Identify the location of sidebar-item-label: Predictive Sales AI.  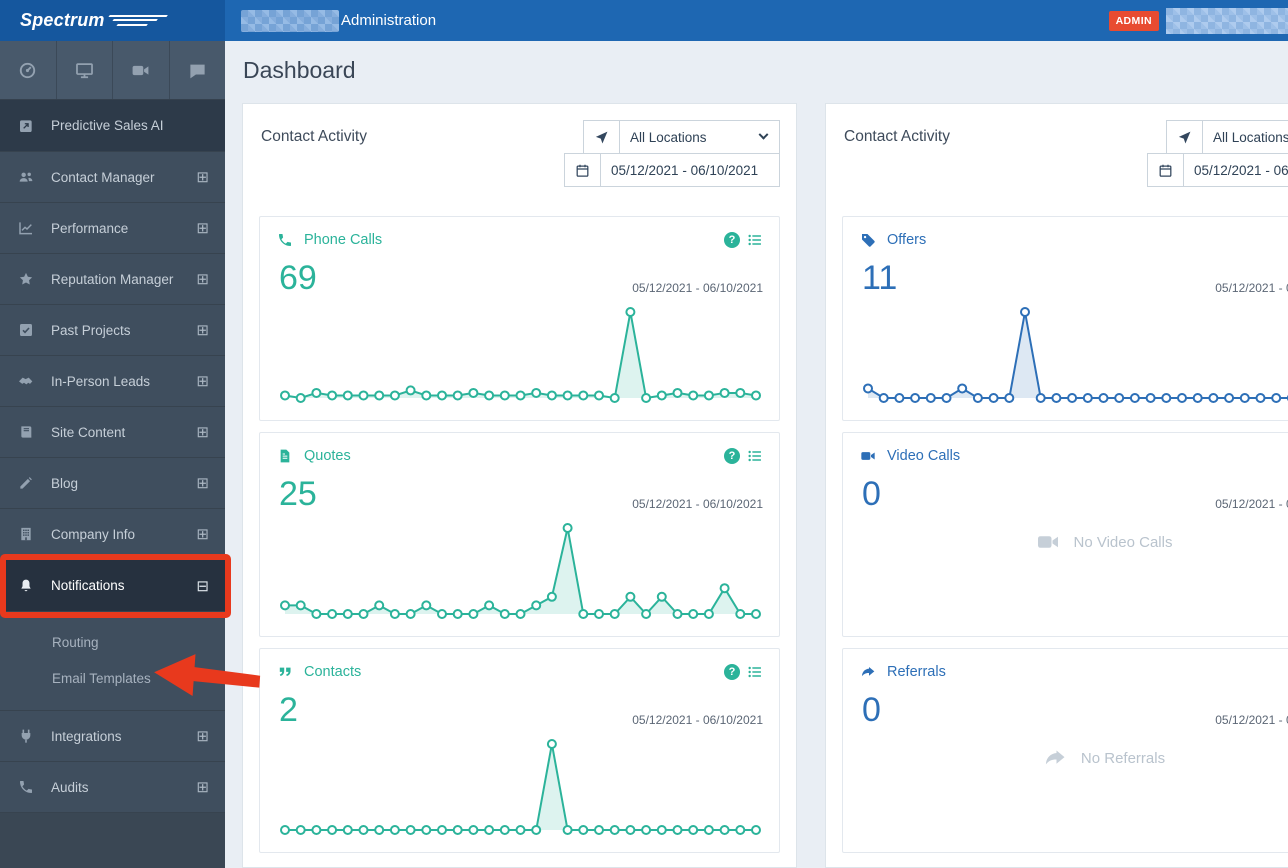
(107, 125).